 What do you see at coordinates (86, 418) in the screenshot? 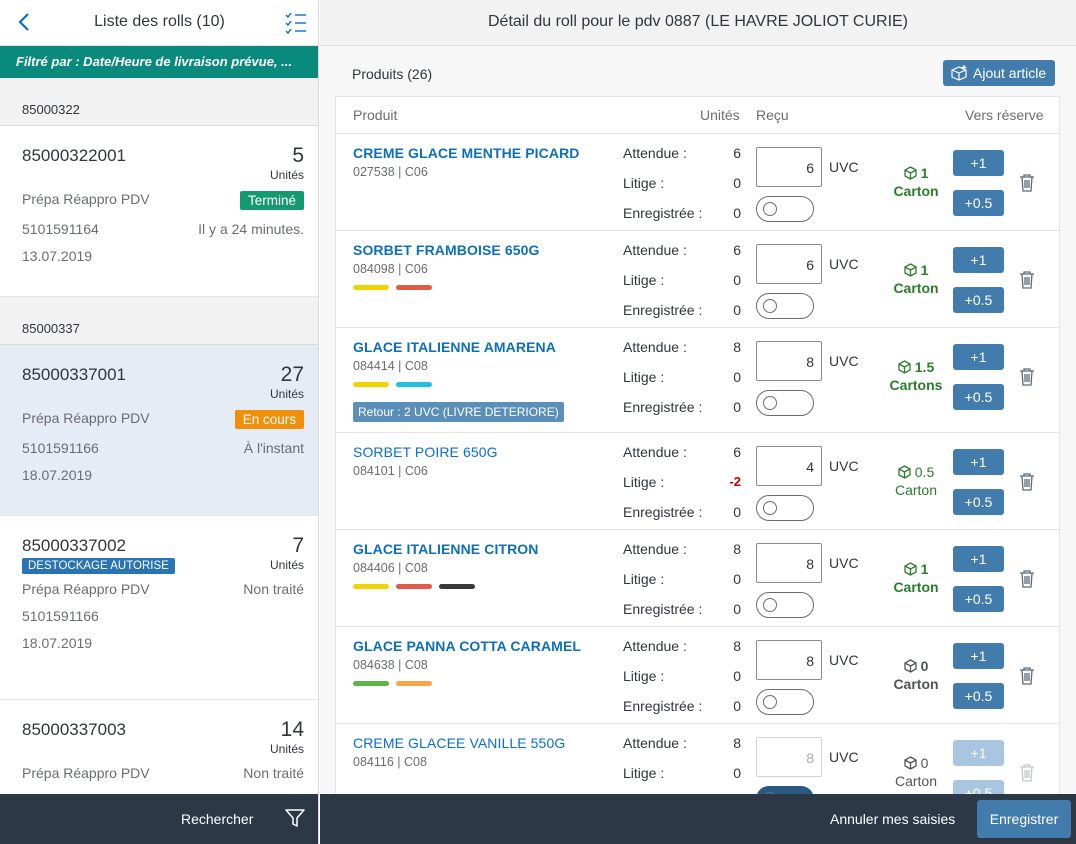
I see `roll-type: Prépa Réappro PDV` at bounding box center [86, 418].